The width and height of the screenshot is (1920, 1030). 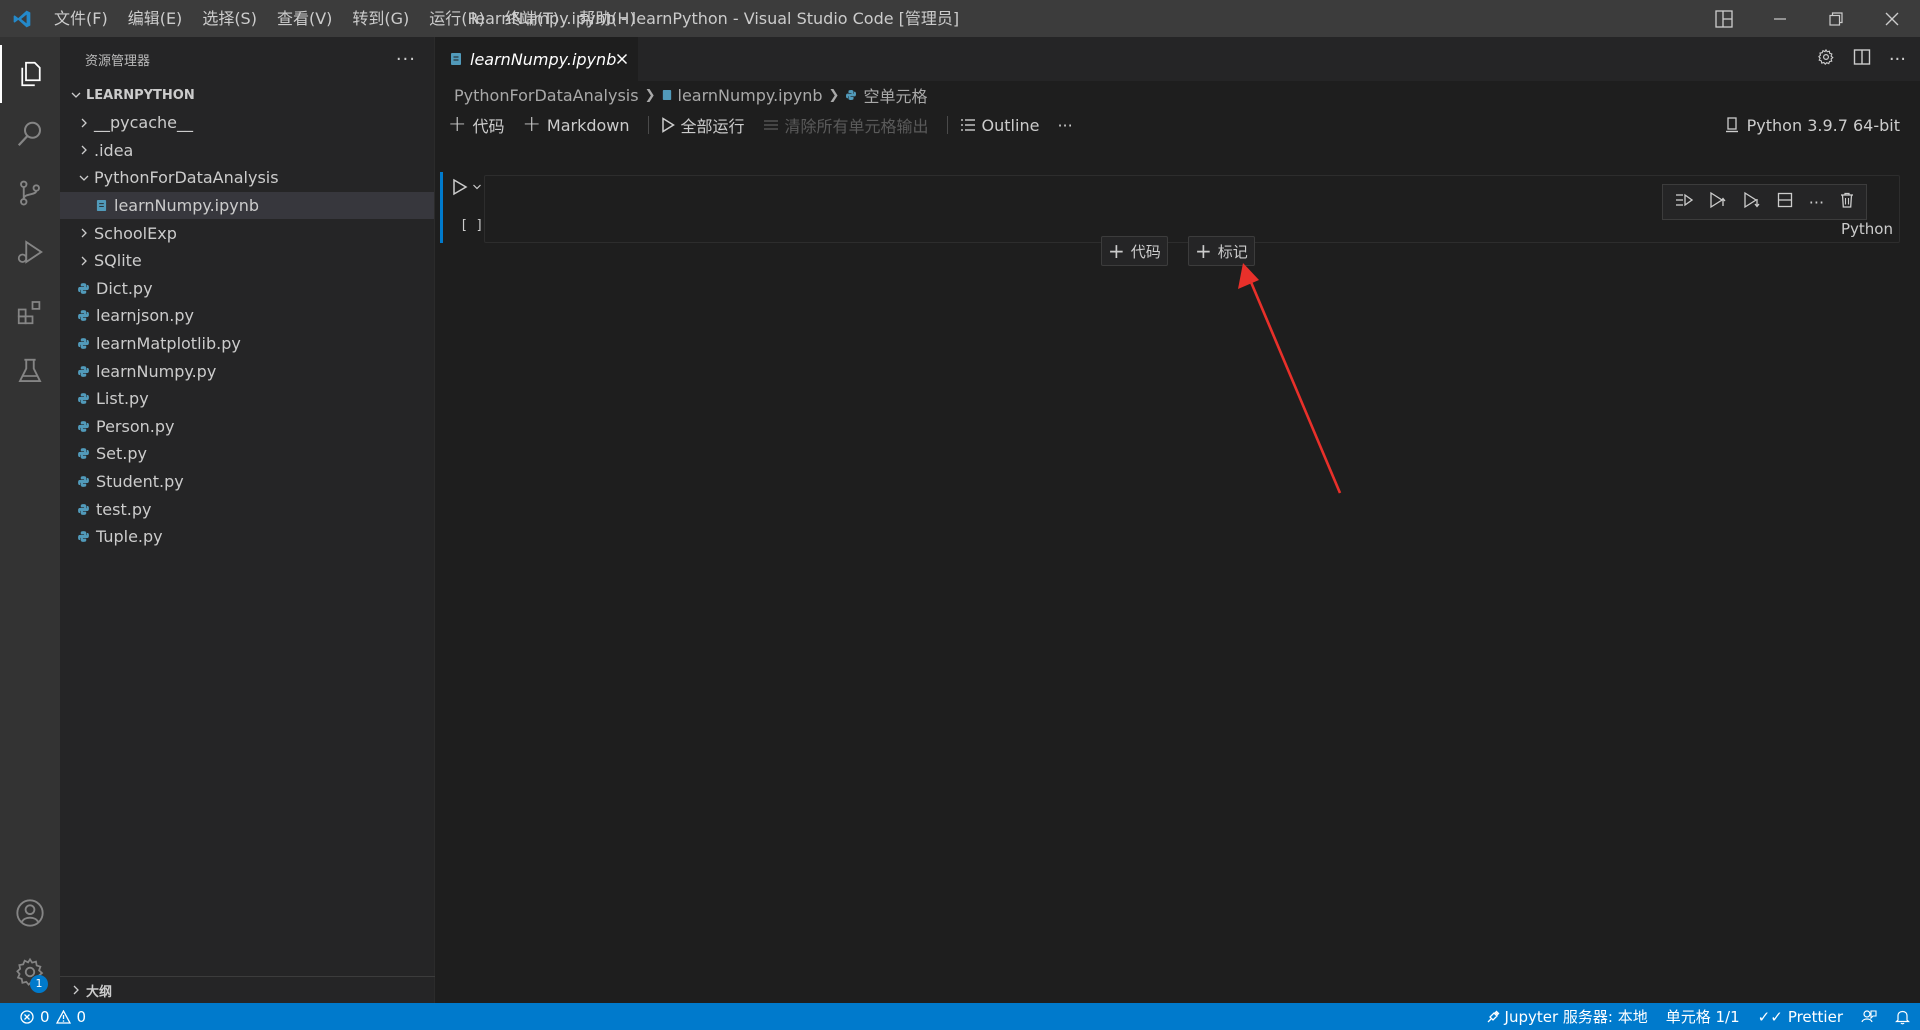 I want to click on menu-item: 查看(V), so click(x=304, y=18).